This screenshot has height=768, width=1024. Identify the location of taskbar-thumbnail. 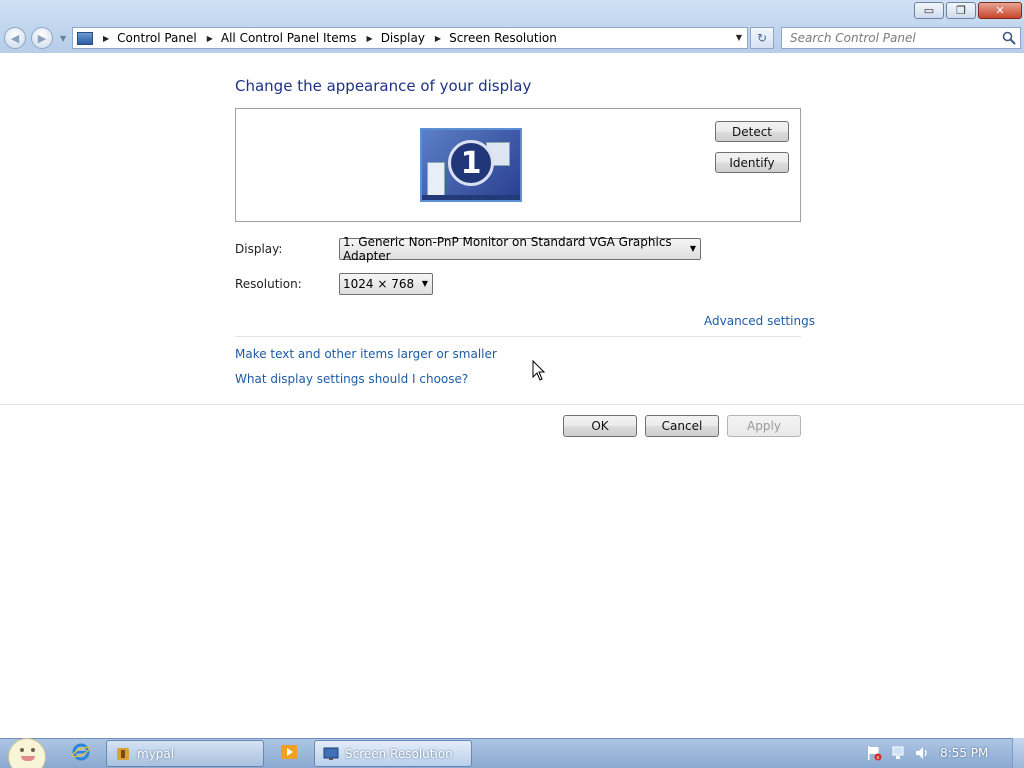
(471, 197).